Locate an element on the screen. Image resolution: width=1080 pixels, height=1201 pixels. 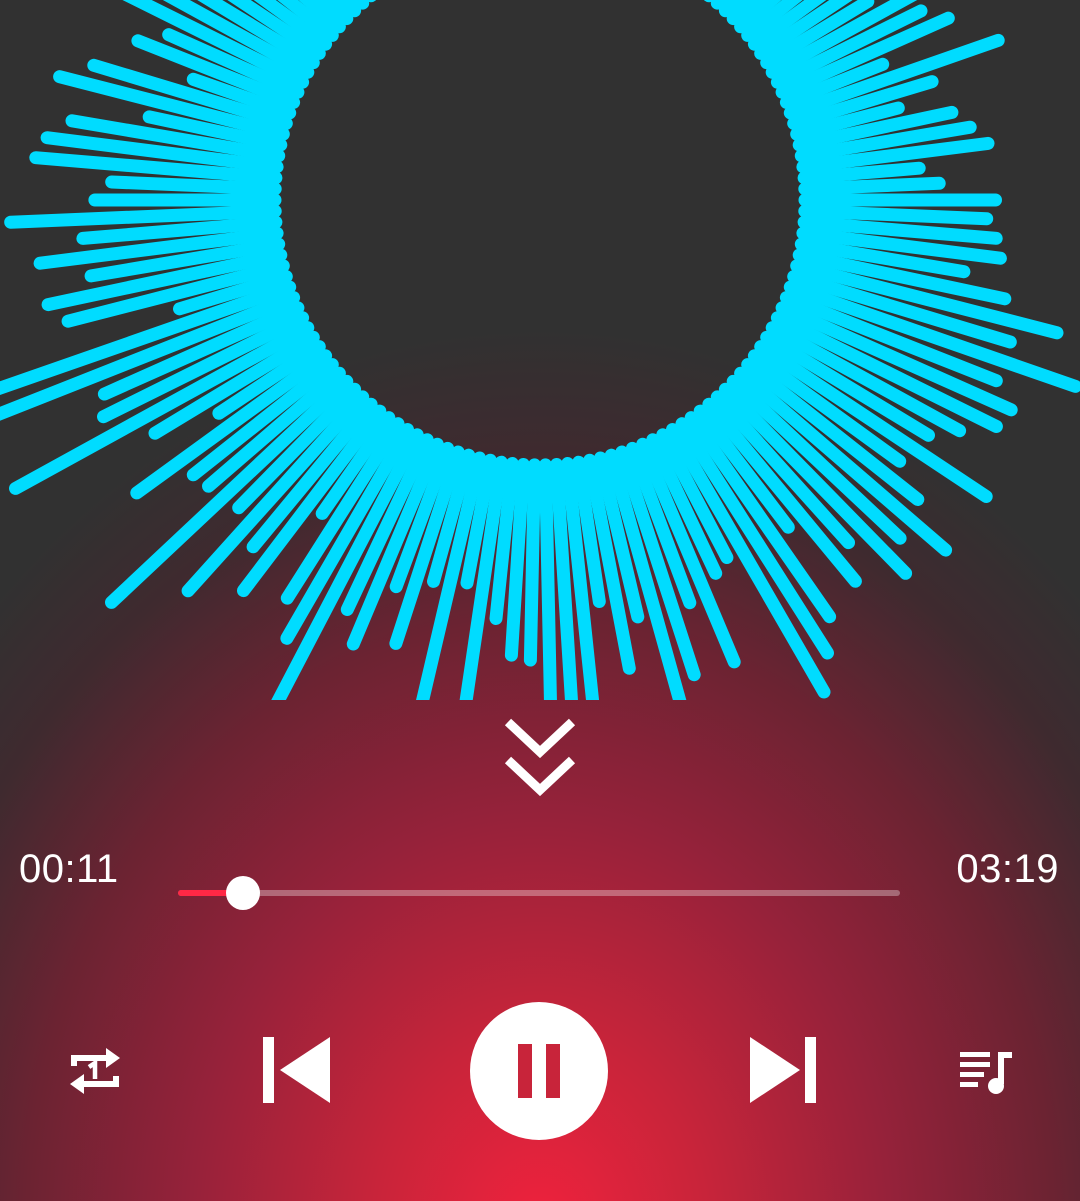
seek-track is located at coordinates (539, 893).